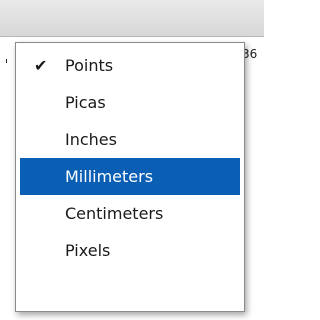  I want to click on menu-item-label: Pixels, so click(88, 250).